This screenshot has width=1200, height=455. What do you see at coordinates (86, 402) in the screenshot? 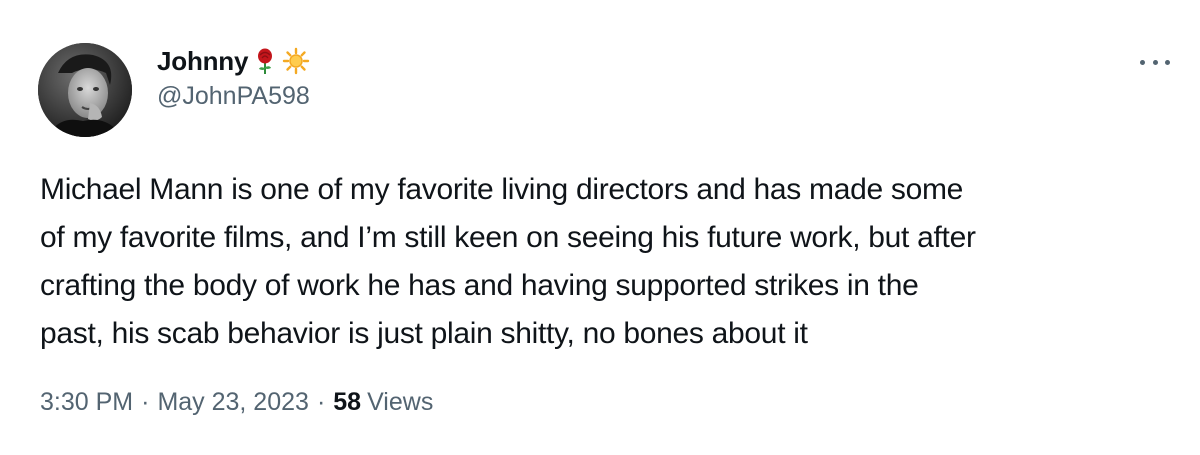
I see `tweet-time: 3:30 PM` at bounding box center [86, 402].